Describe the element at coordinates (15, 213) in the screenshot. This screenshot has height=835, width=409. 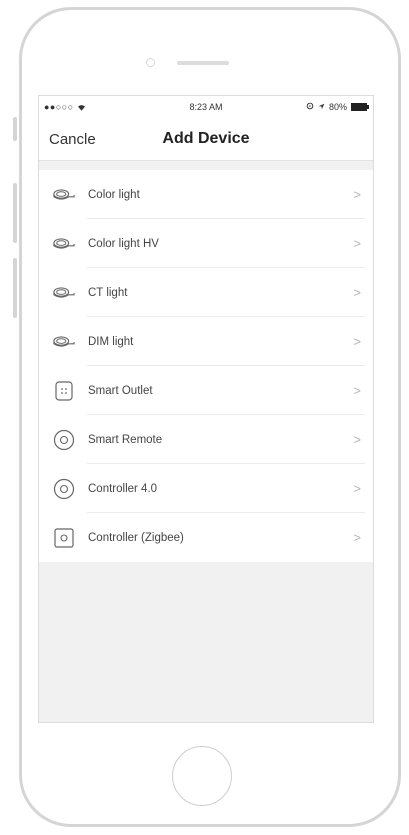
I see `volume-up-button` at that location.